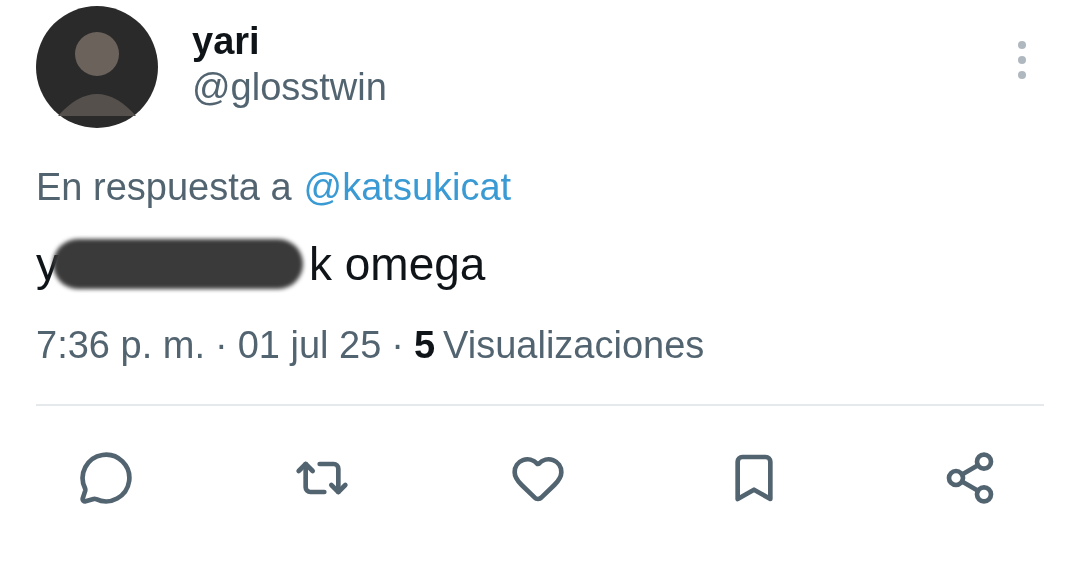 This screenshot has height=561, width=1080. Describe the element at coordinates (407, 187) in the screenshot. I see `reply-handle-link: @katsukicat` at that location.